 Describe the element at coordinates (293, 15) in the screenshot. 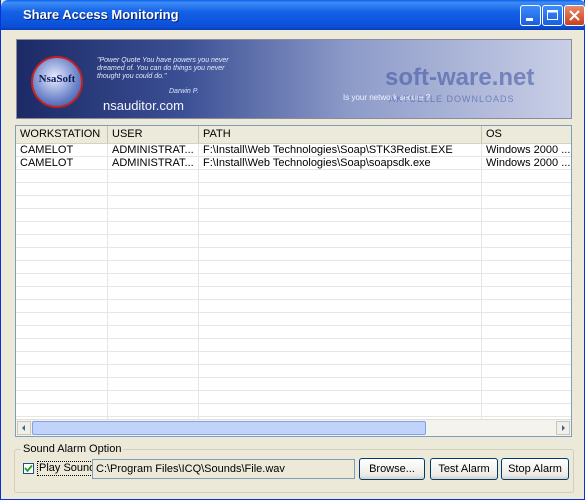

I see `title-bar: Share Access Monitoring` at that location.